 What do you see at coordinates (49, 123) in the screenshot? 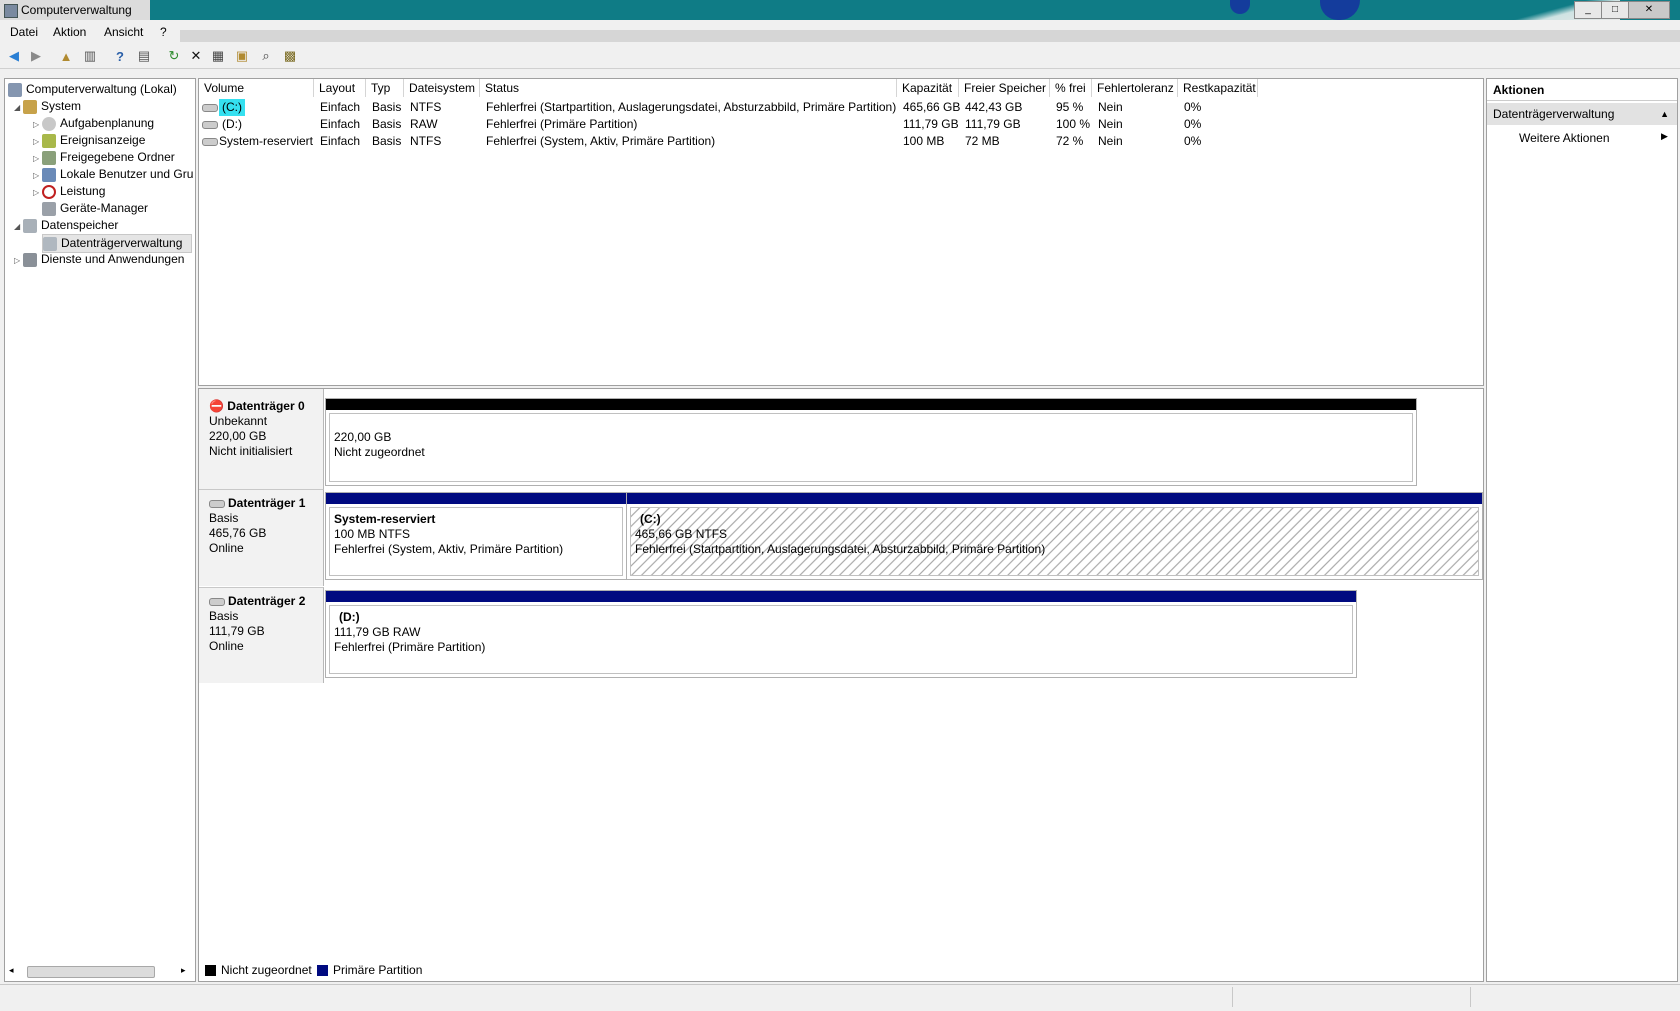
I see `clock-icon` at bounding box center [49, 123].